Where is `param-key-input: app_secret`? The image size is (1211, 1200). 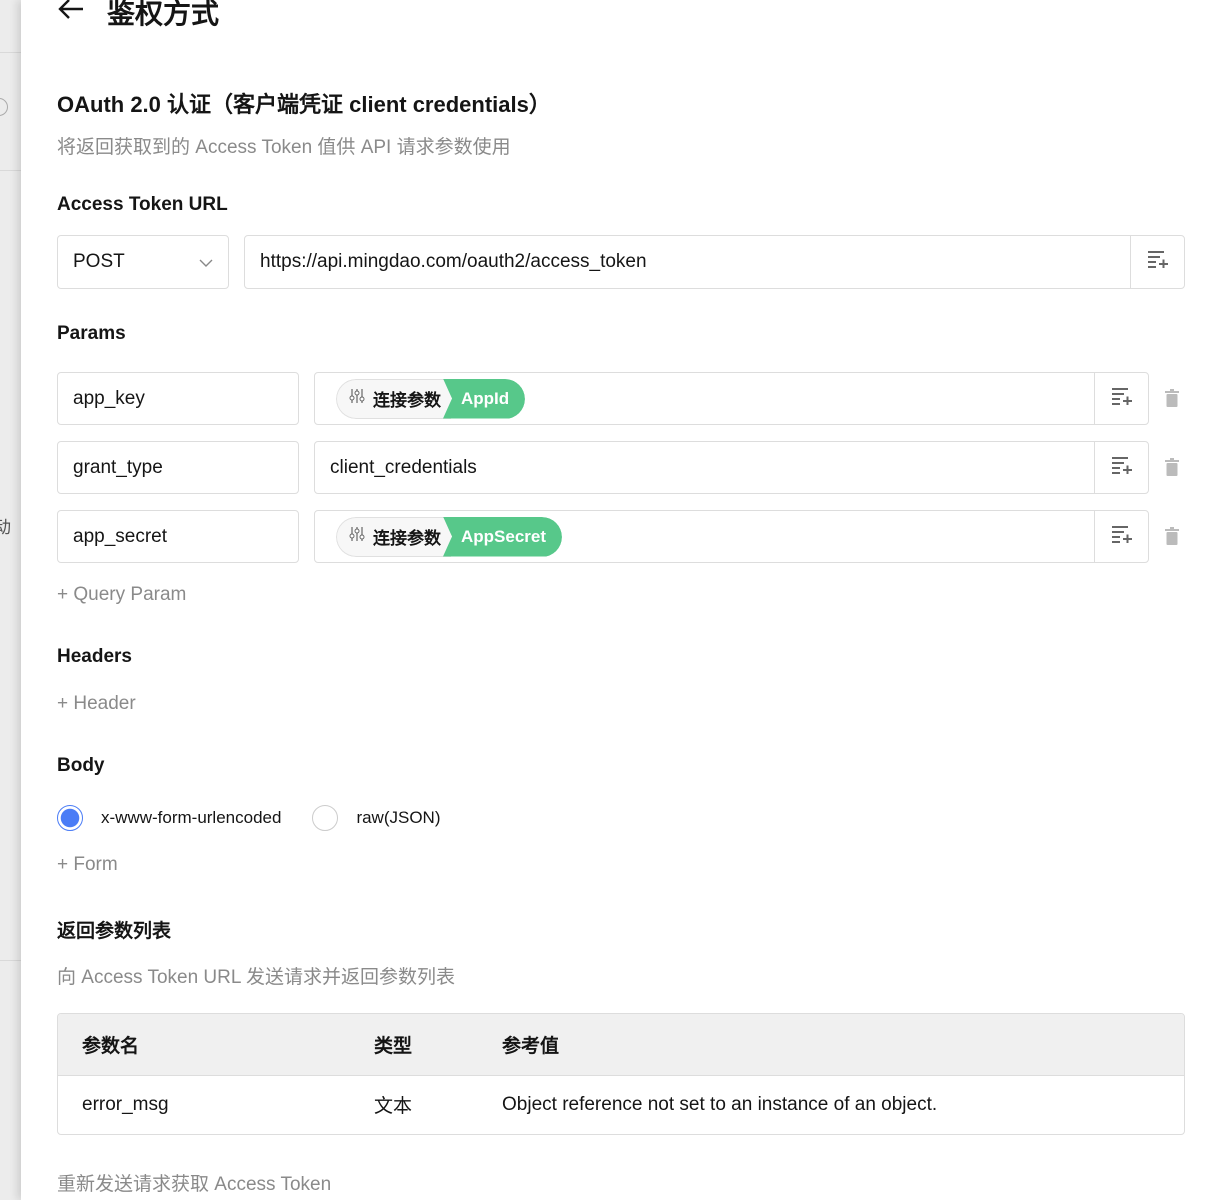 param-key-input: app_secret is located at coordinates (178, 536).